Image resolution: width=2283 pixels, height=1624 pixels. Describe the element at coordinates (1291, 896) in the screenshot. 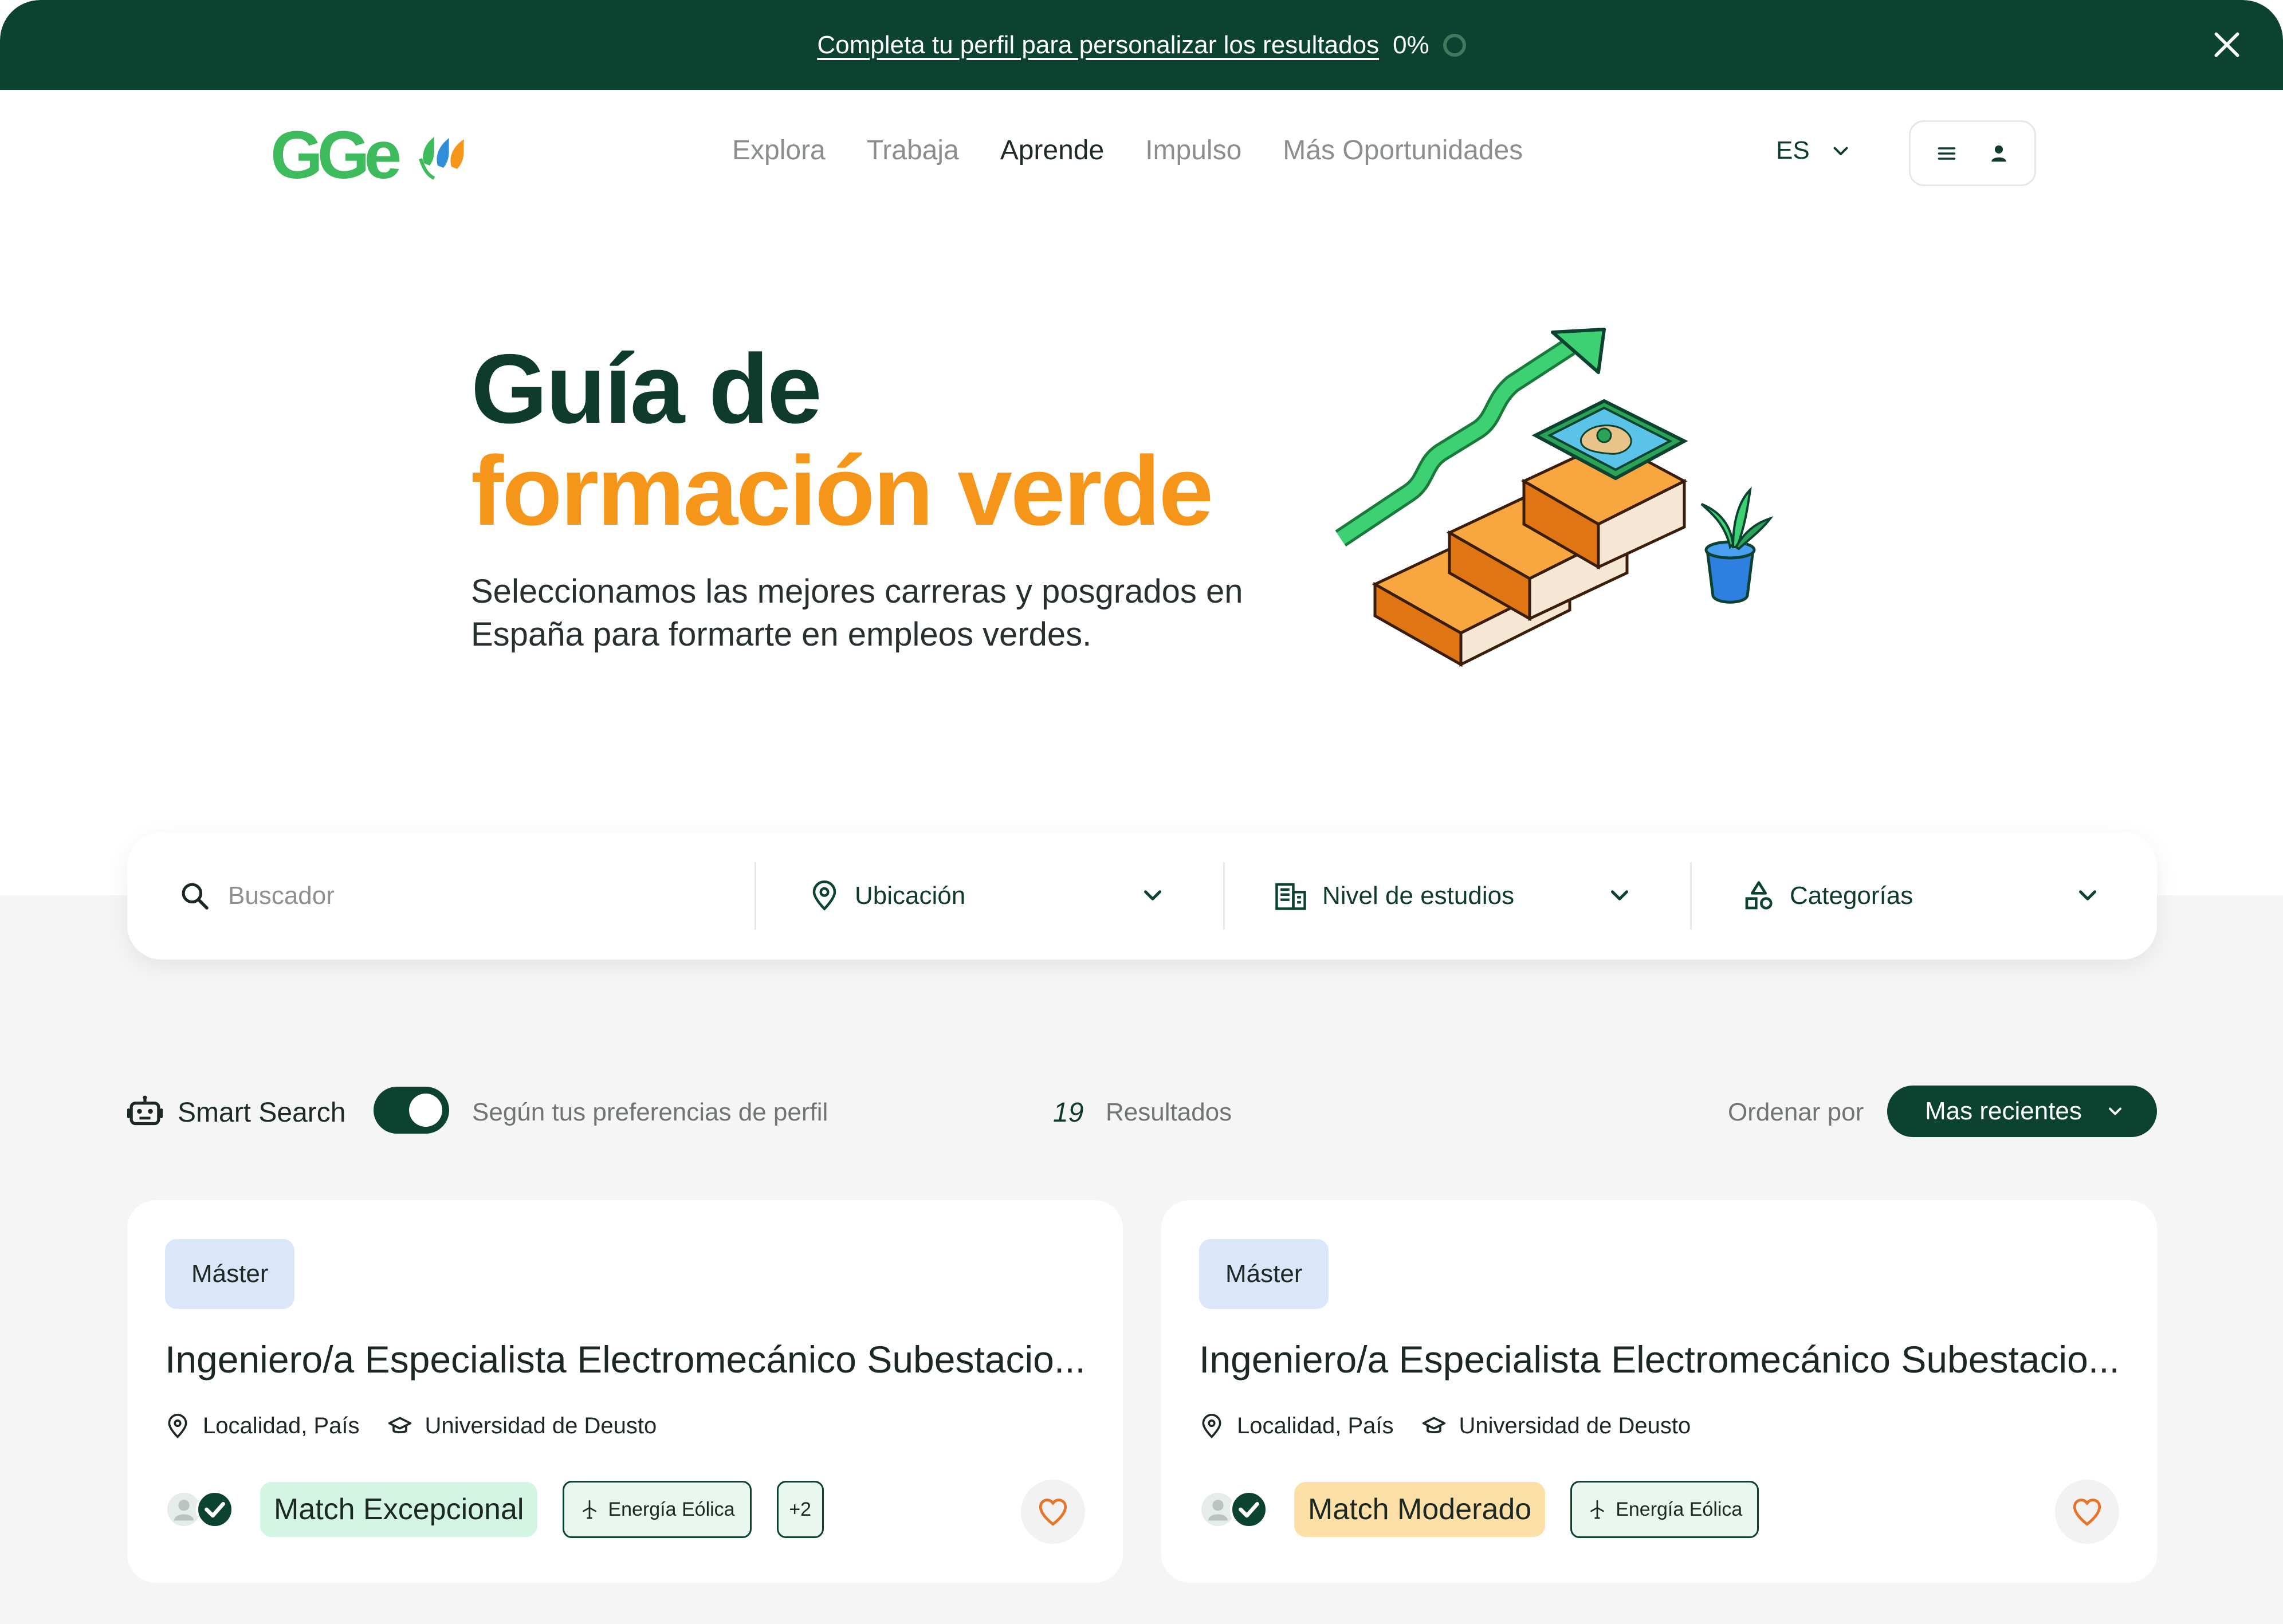

I see `building-icon` at that location.